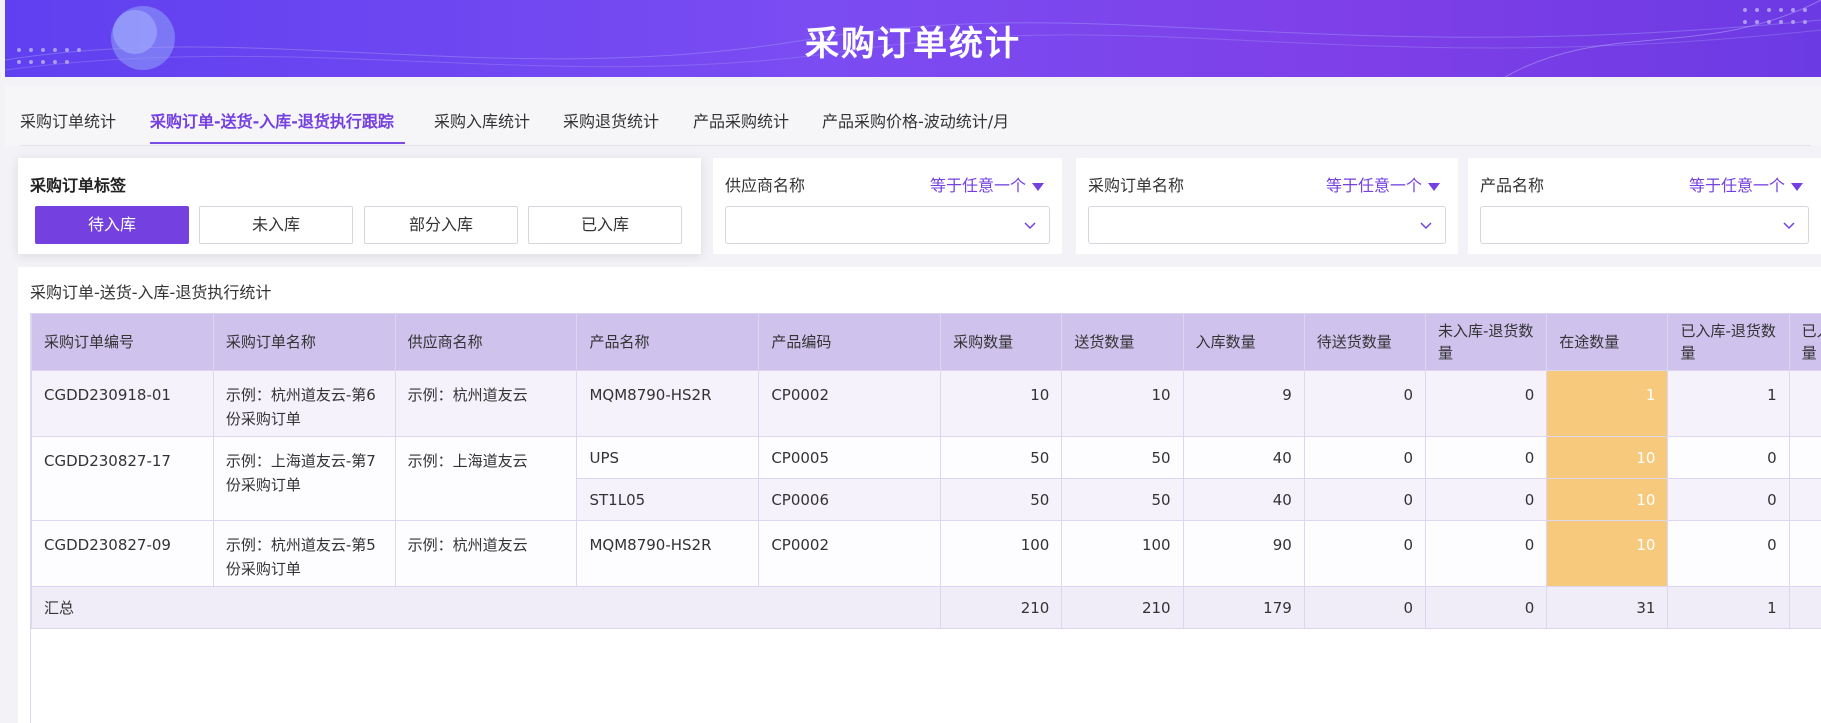 This screenshot has width=1821, height=723. What do you see at coordinates (122, 342) in the screenshot?
I see `col-header: 采购订单编号` at bounding box center [122, 342].